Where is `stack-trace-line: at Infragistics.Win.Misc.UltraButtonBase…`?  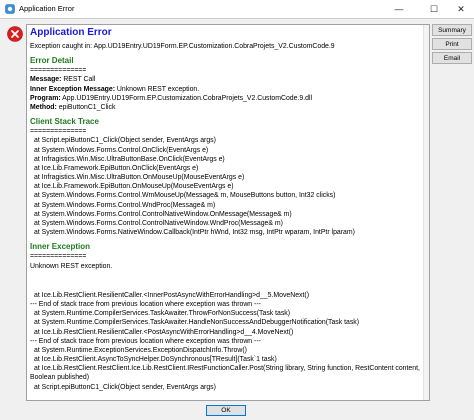
stack-trace-line: at Infragistics.Win.Misc.UltraButtonBase… is located at coordinates (129, 159).